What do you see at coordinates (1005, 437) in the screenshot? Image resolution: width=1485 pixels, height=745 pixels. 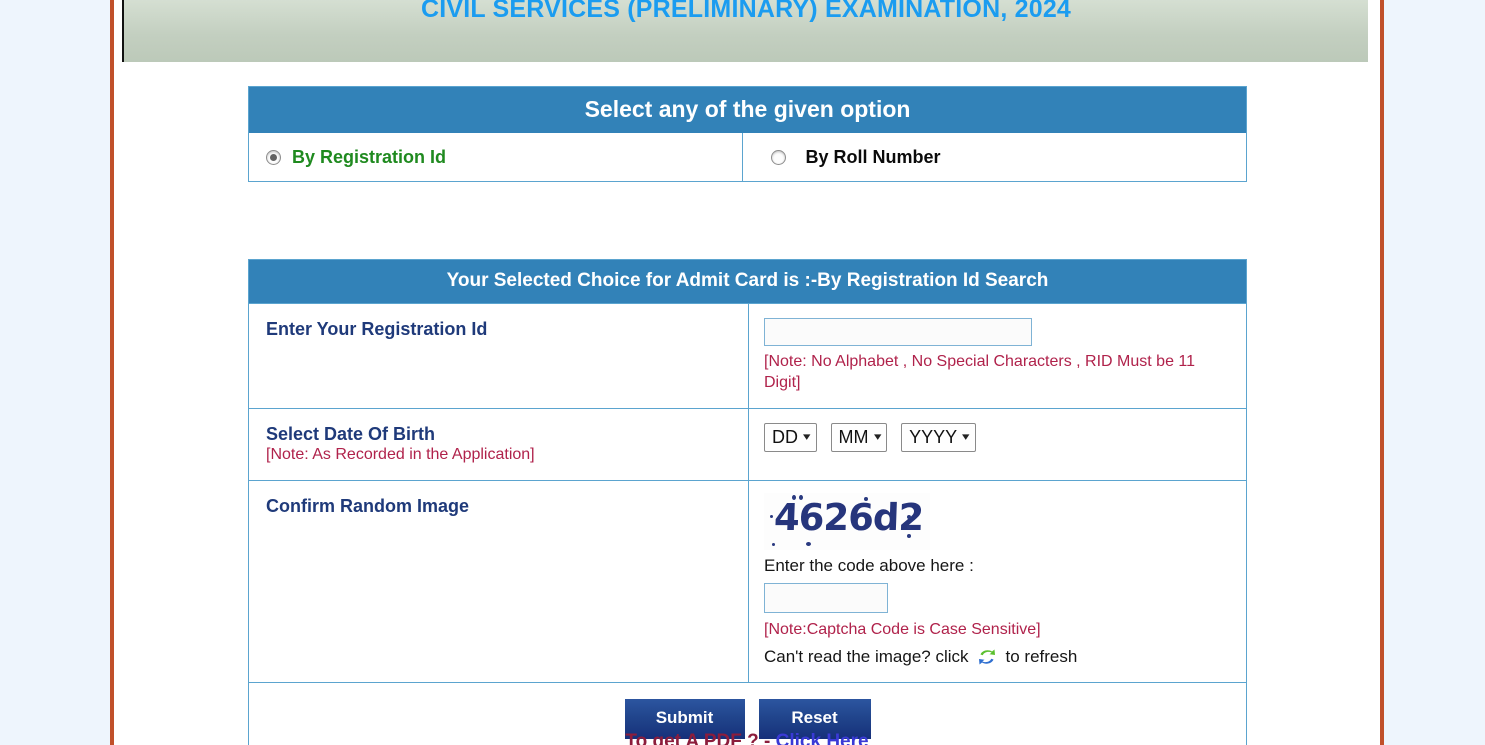 I see `date-of-birth-selects: DD ▾ MM ▾ YYYY ▾` at bounding box center [1005, 437].